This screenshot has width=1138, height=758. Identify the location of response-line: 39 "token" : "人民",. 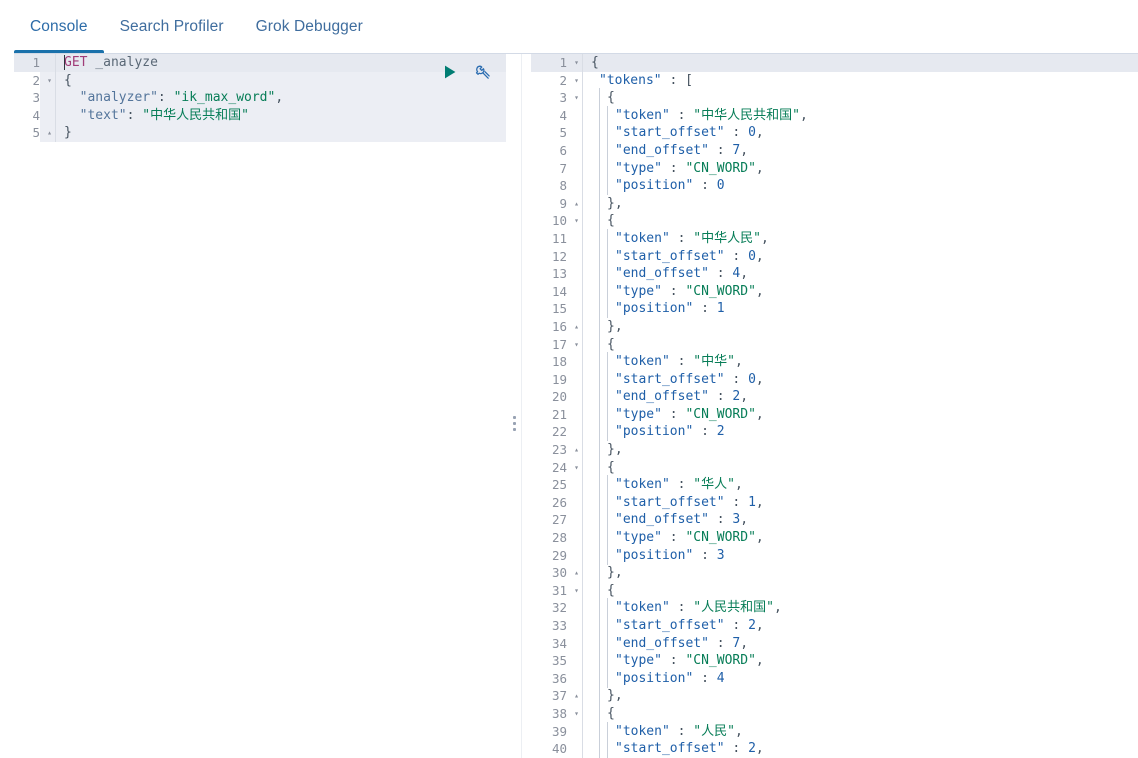
(834, 731).